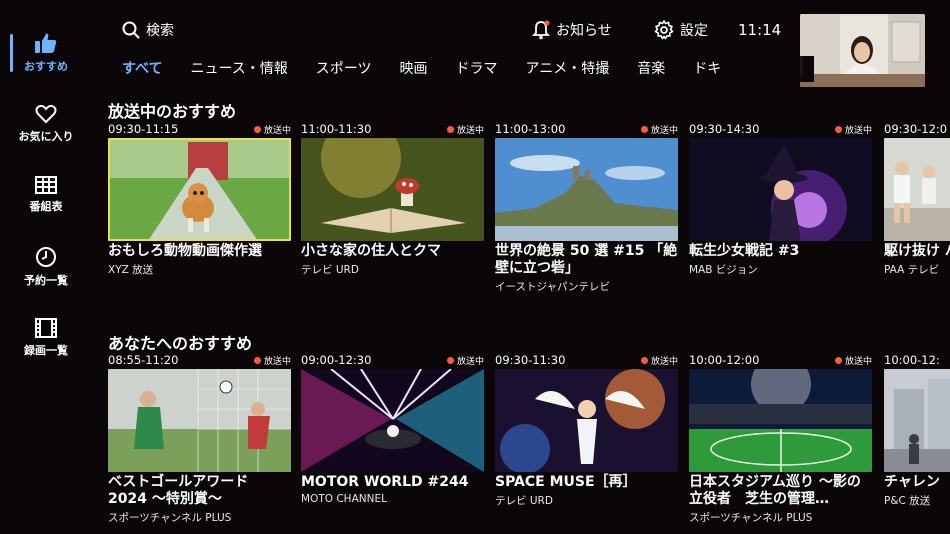 The height and width of the screenshot is (534, 950). I want to click on clock: 11:14, so click(760, 30).